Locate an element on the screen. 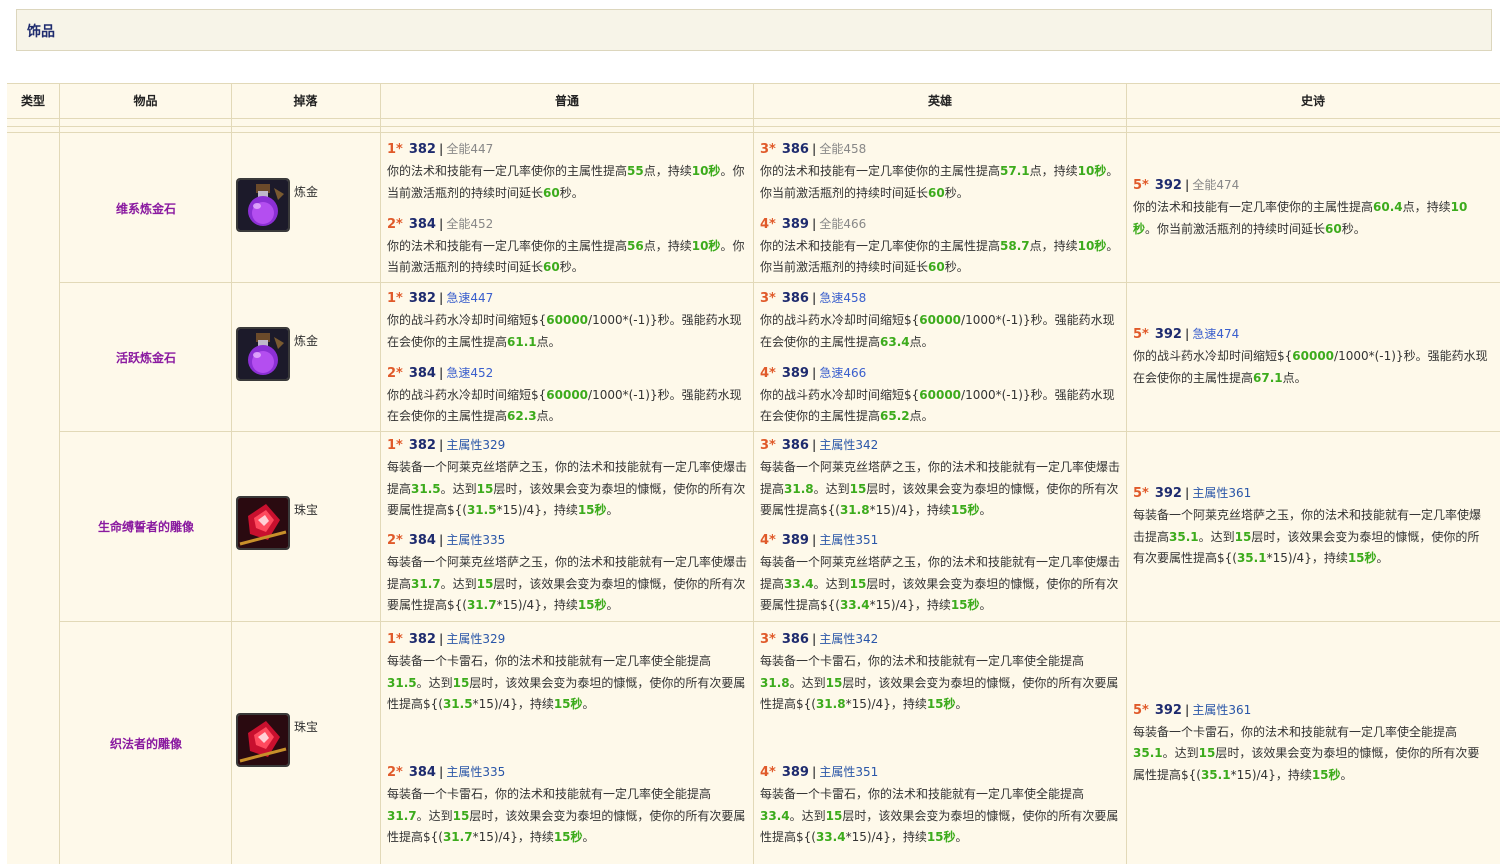 The width and height of the screenshot is (1500, 864). highlight-value: 31.8 is located at coordinates (854, 510).